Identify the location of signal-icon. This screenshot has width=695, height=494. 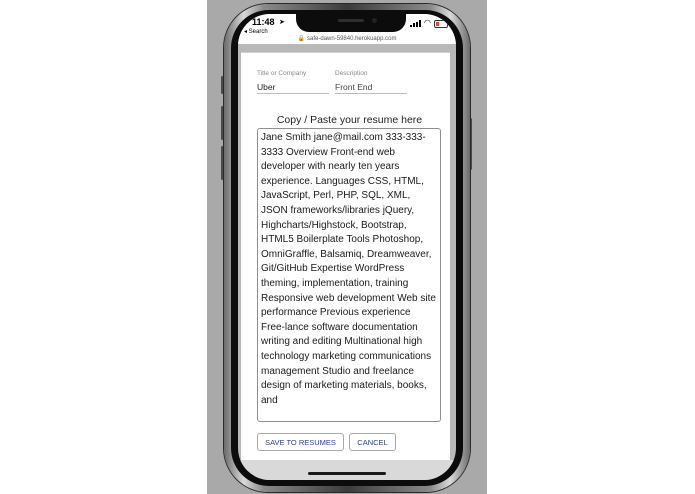
(416, 23).